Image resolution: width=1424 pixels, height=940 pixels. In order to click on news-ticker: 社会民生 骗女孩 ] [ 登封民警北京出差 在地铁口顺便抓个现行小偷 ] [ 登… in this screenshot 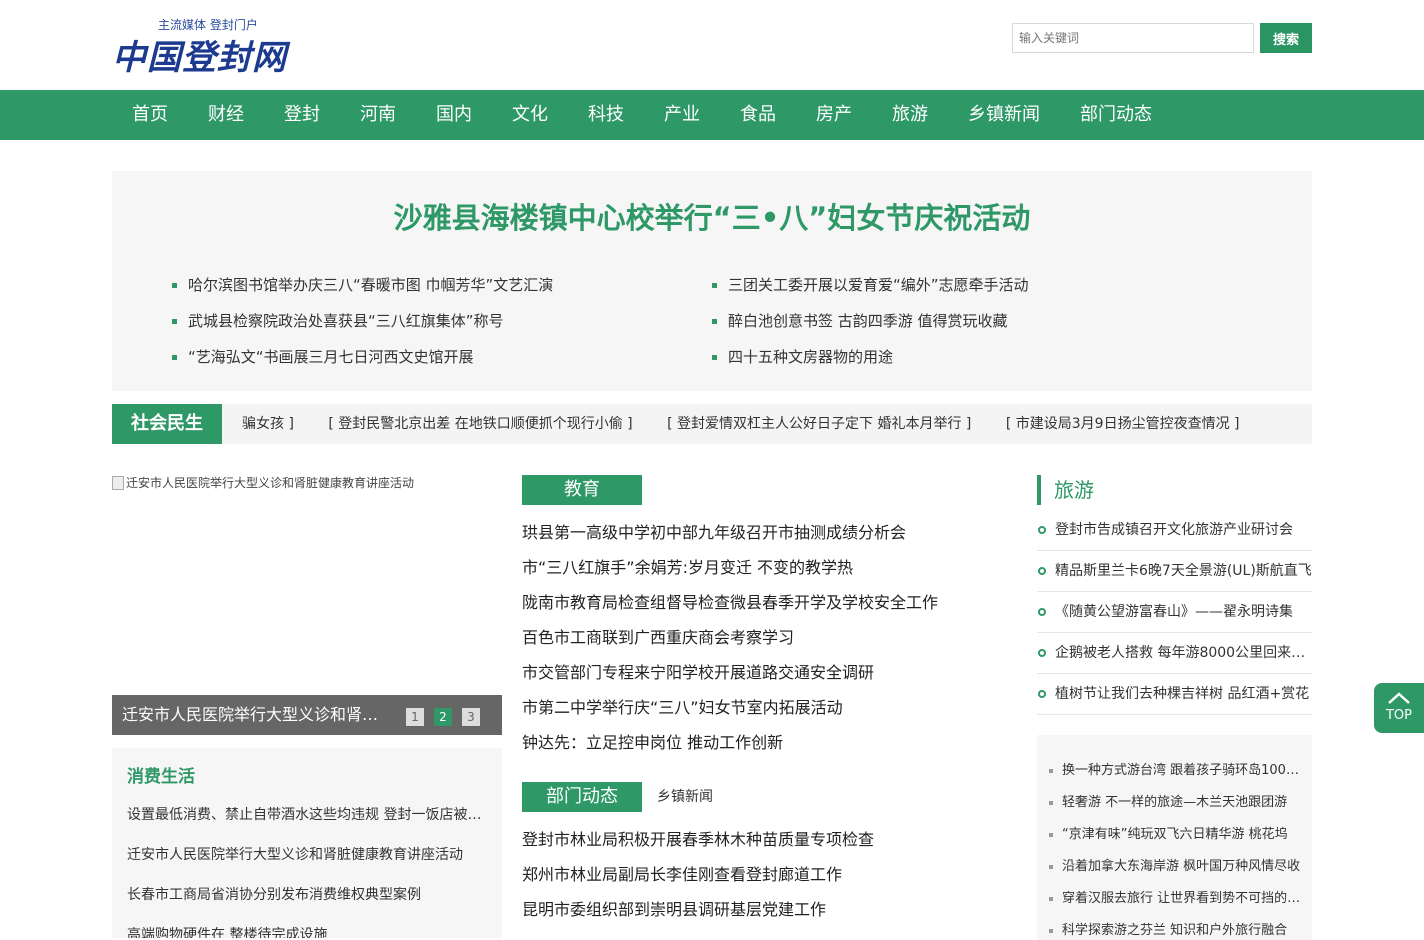, I will do `click(712, 424)`.